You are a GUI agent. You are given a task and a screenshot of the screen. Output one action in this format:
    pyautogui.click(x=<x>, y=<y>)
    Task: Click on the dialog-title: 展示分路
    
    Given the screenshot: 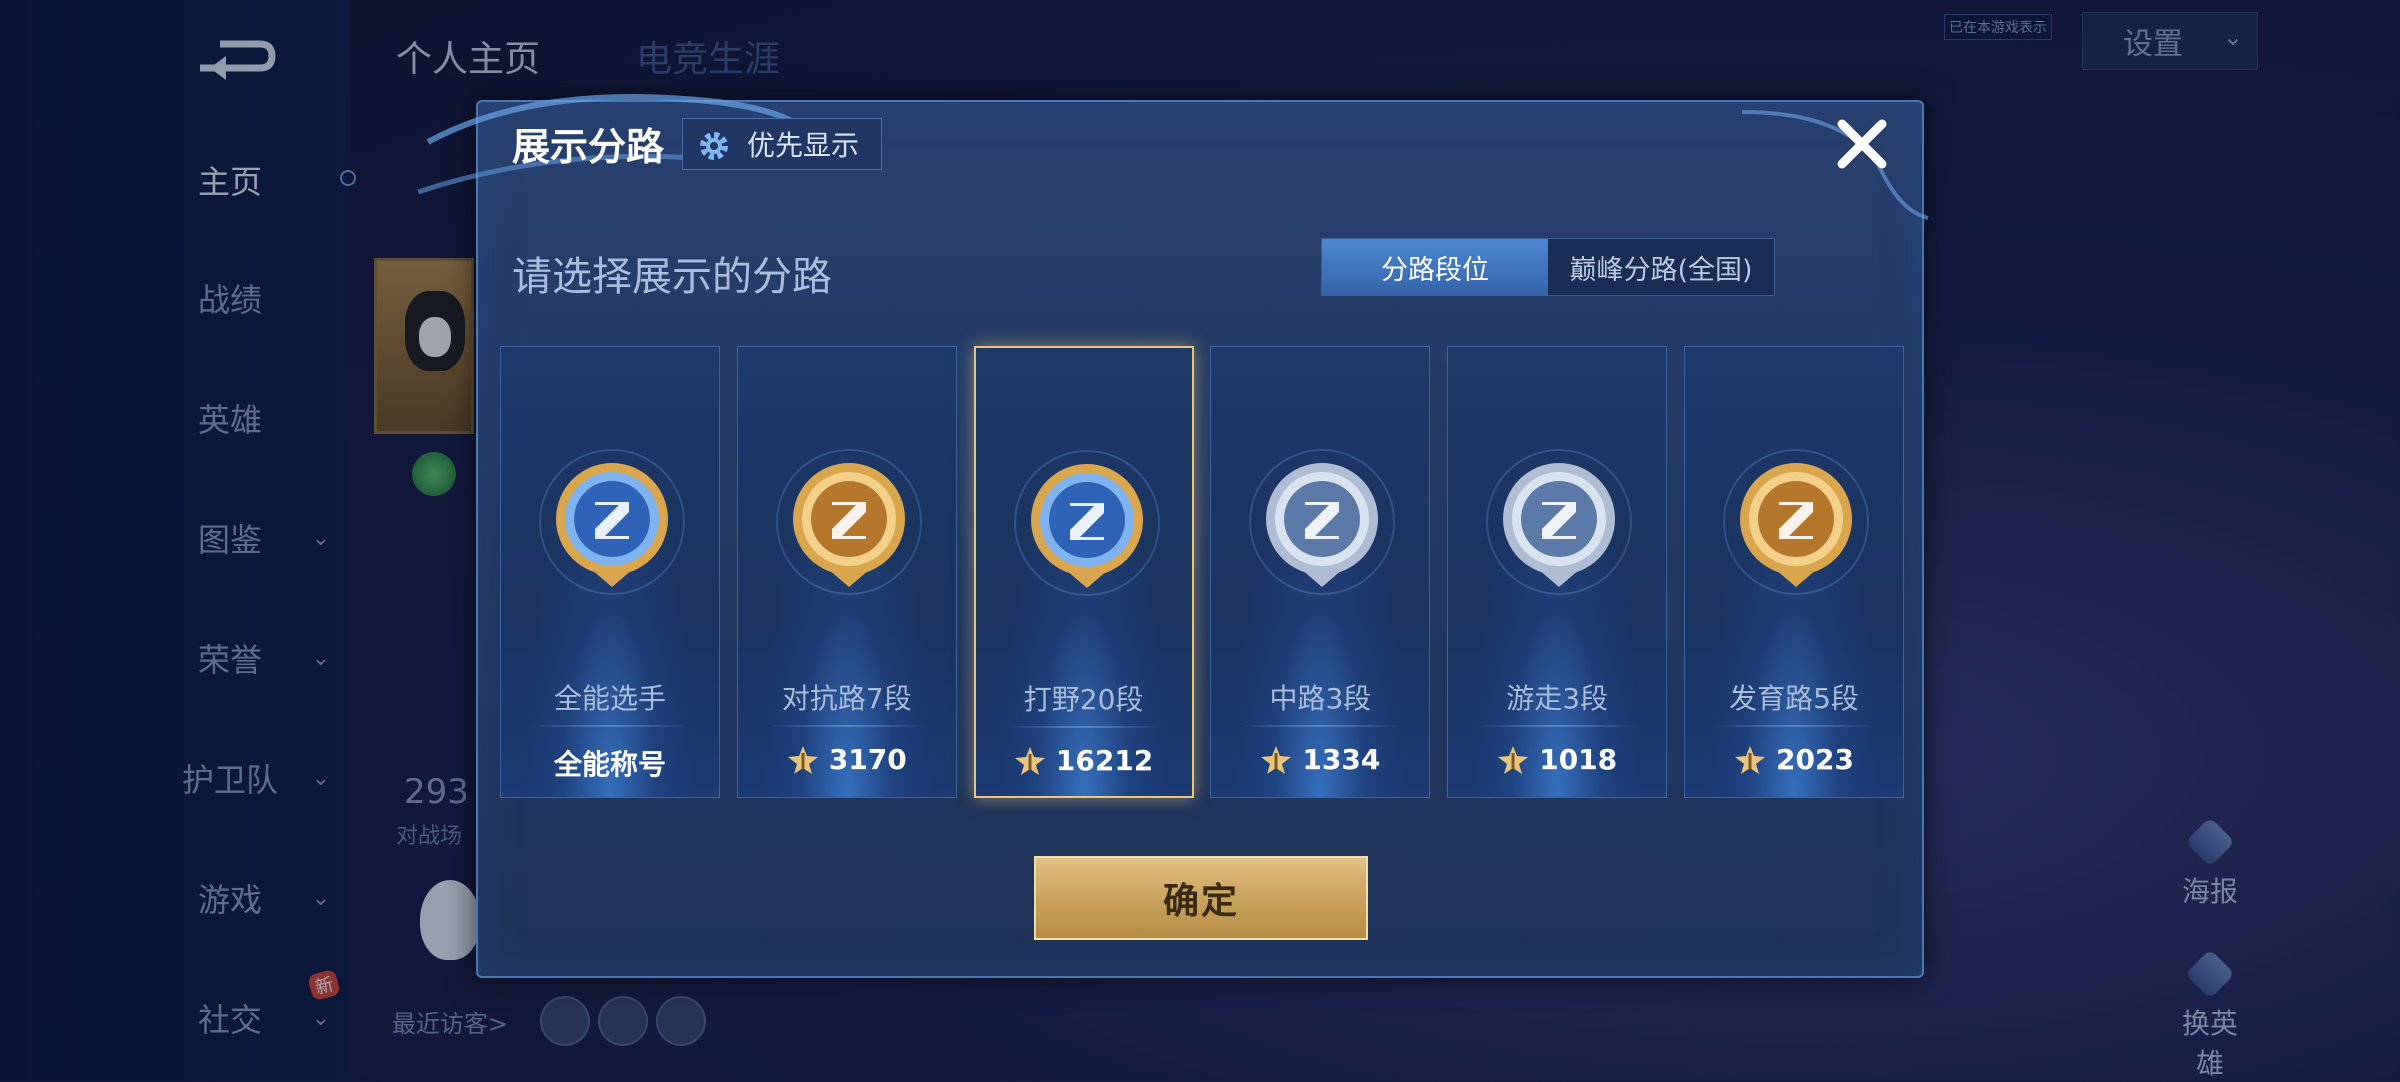 What is the action you would take?
    pyautogui.click(x=588, y=147)
    